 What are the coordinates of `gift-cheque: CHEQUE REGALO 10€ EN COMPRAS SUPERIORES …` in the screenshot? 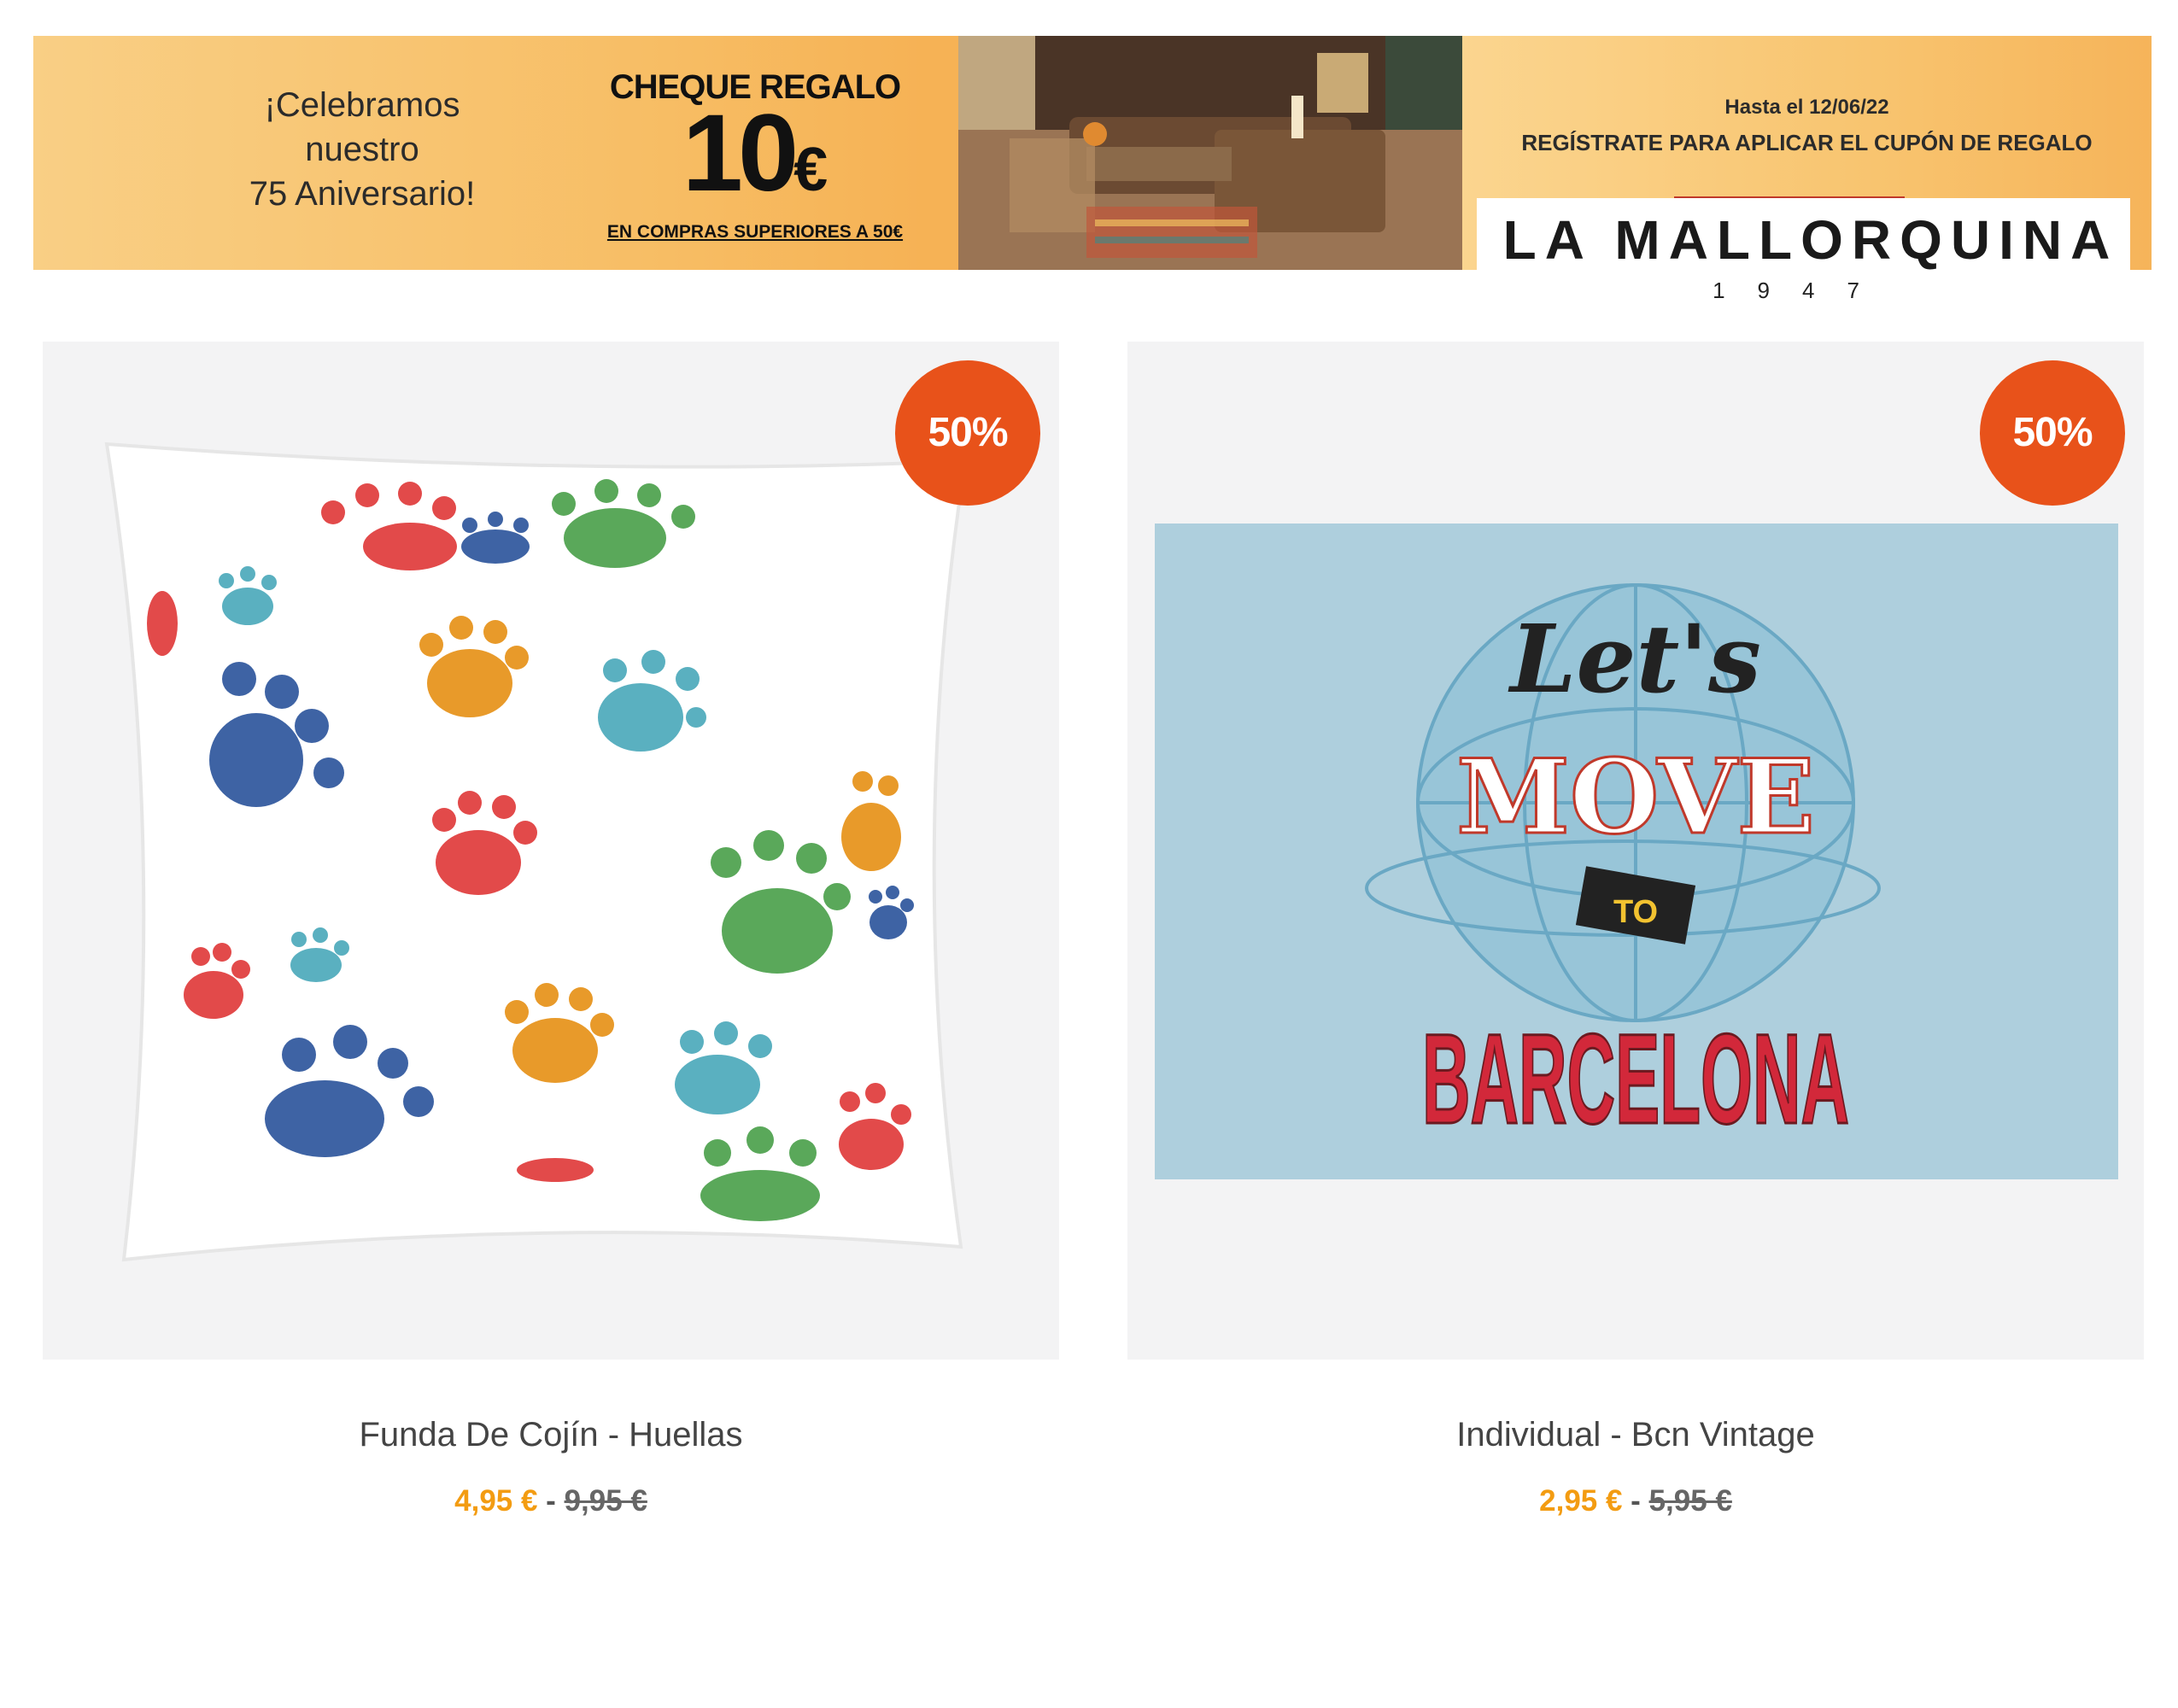 It's located at (755, 155).